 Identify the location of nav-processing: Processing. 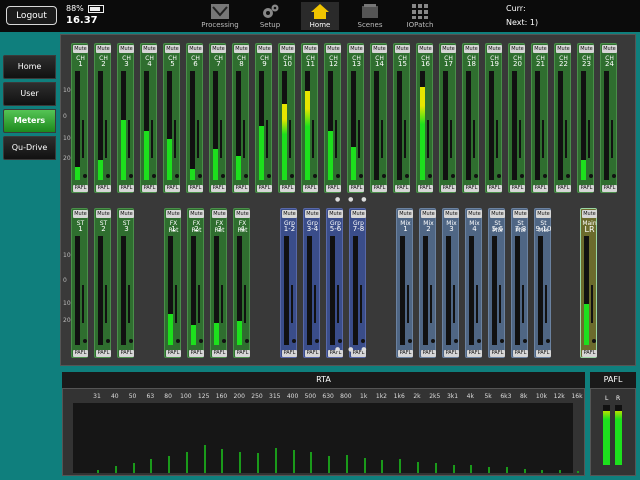
(220, 16).